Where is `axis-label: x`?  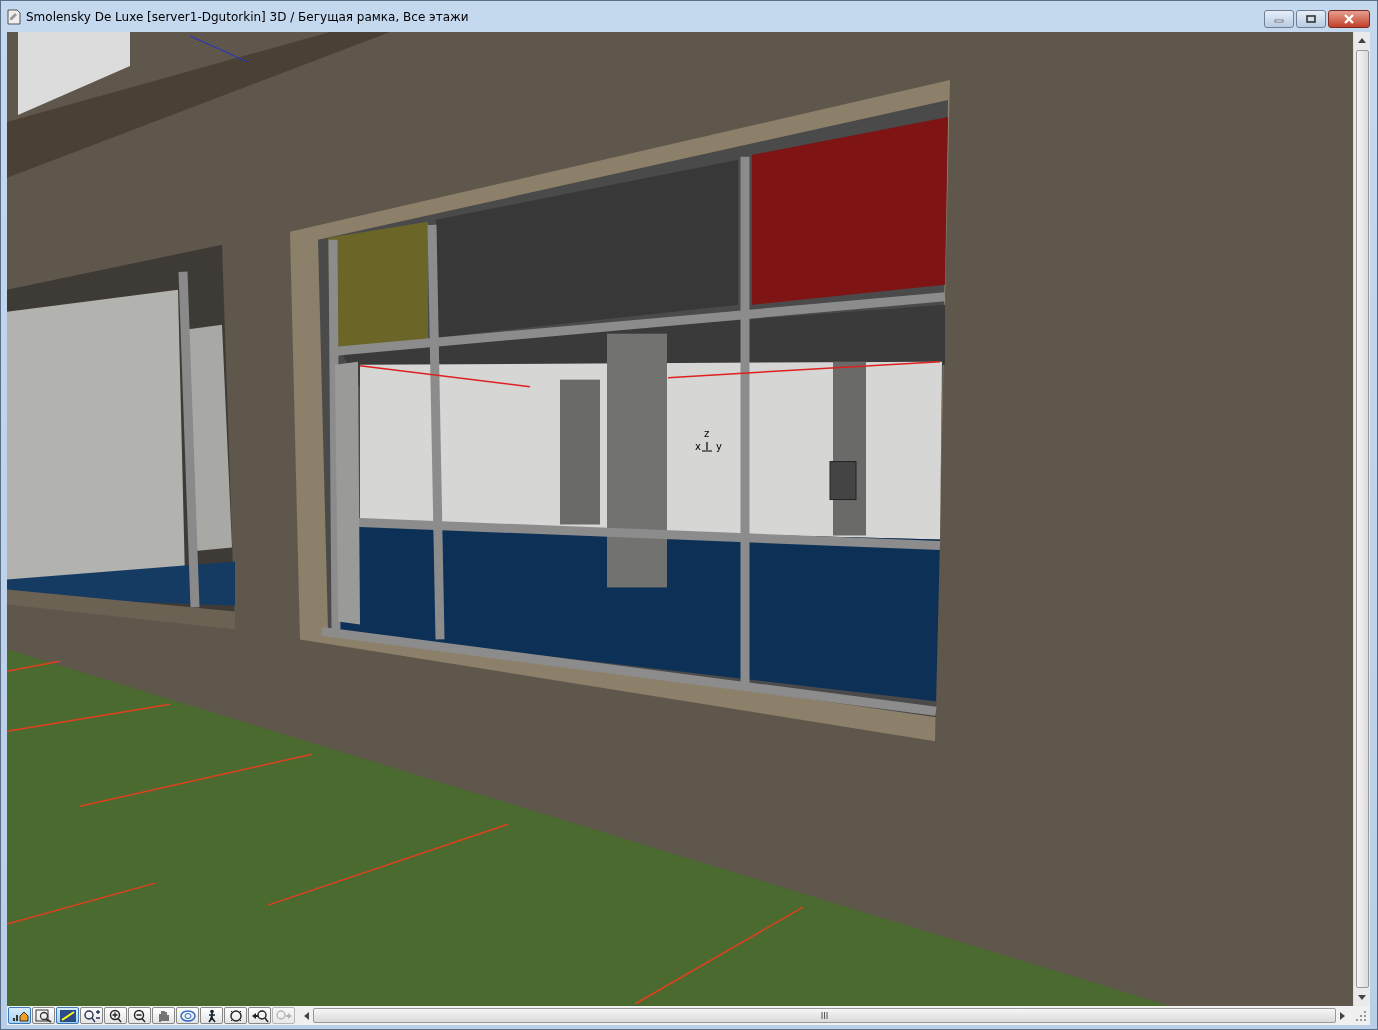
axis-label: x is located at coordinates (698, 447).